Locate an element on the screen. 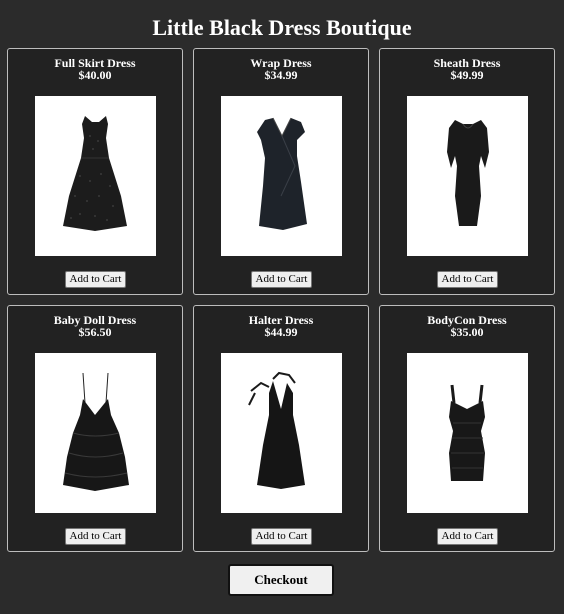  product-card: Sheath Dress $49.99 Add to Cart is located at coordinates (467, 171).